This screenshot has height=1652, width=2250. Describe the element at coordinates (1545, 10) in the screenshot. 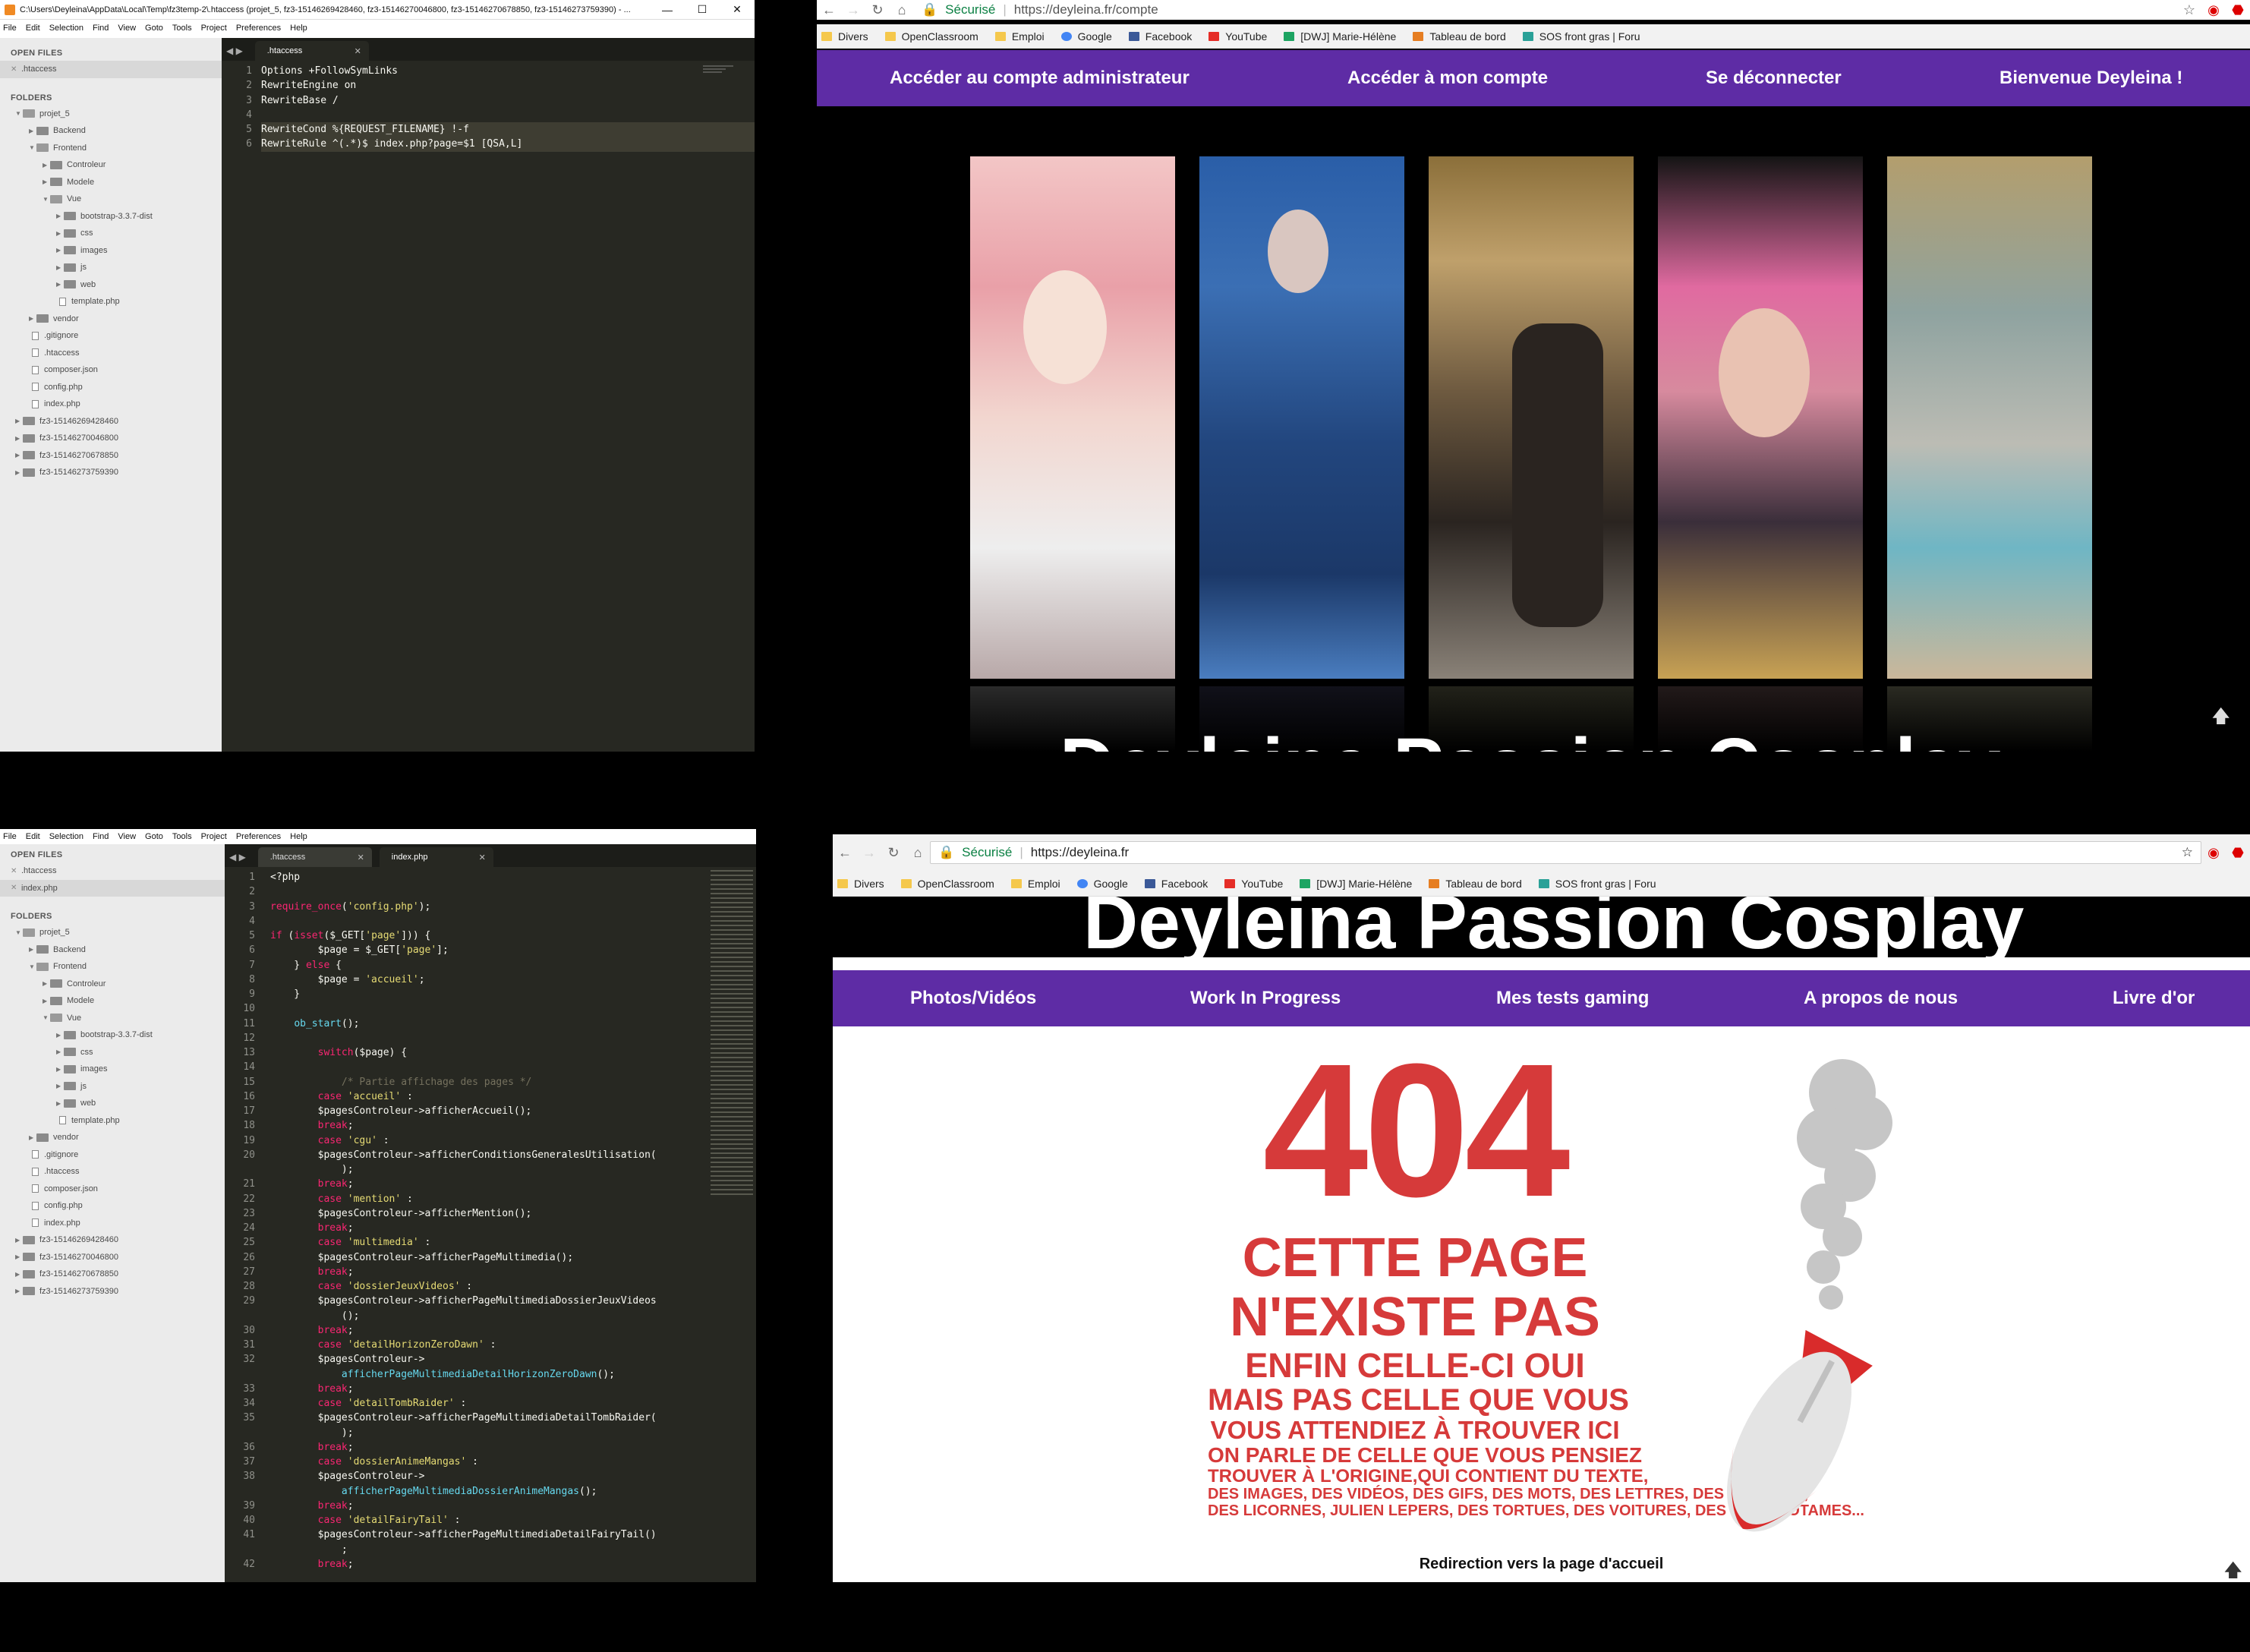

I see `url-field: 🔒 Sécurisé | https://deyleina.fr/compte` at that location.